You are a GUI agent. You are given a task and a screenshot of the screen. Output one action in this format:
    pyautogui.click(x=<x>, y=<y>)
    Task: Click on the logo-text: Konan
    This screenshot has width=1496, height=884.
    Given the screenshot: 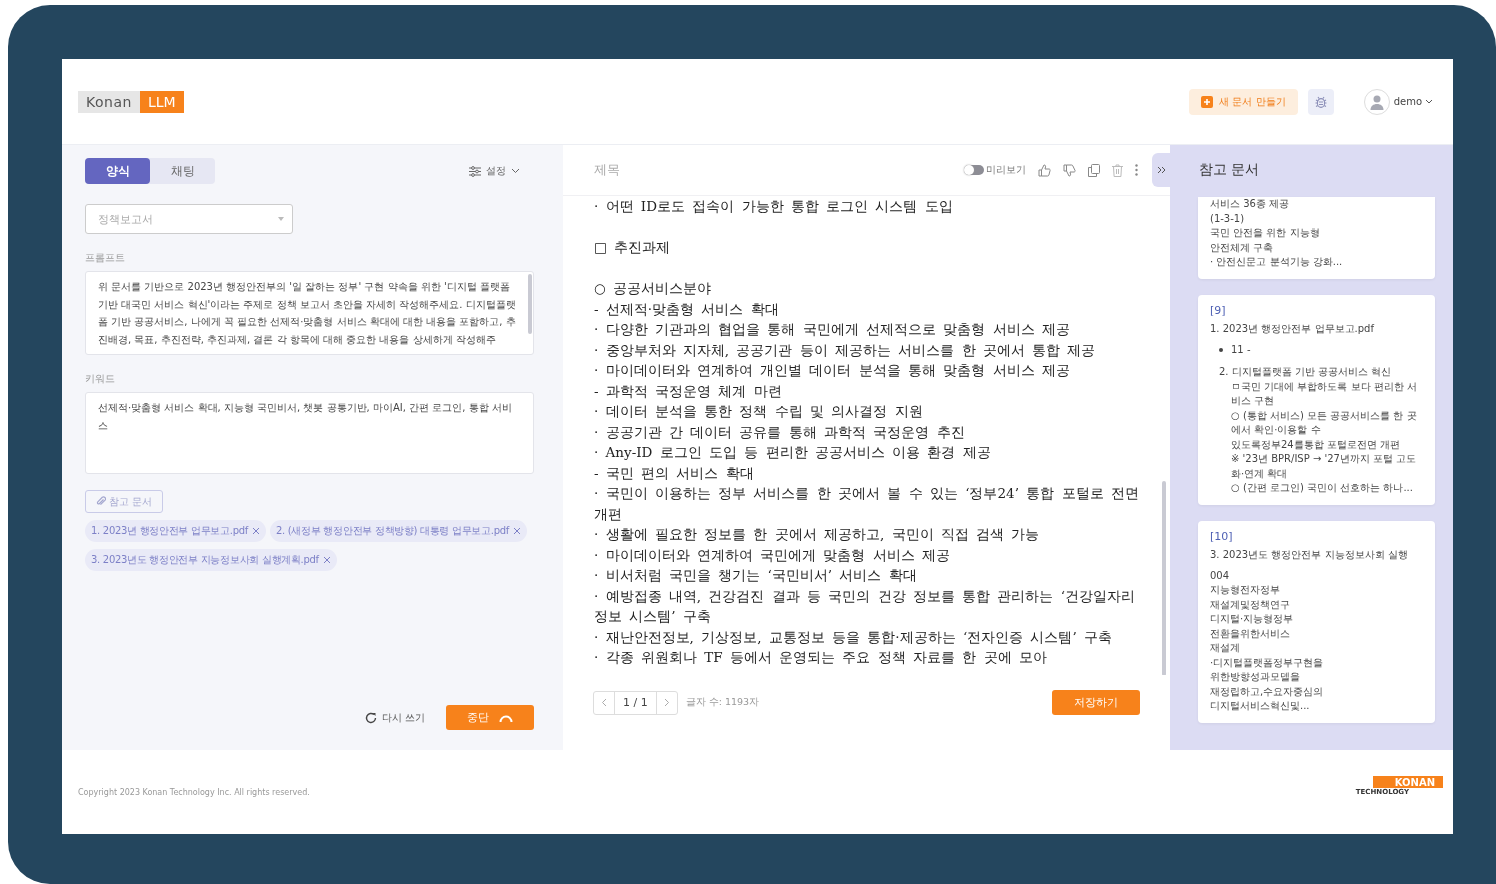 What is the action you would take?
    pyautogui.click(x=109, y=101)
    